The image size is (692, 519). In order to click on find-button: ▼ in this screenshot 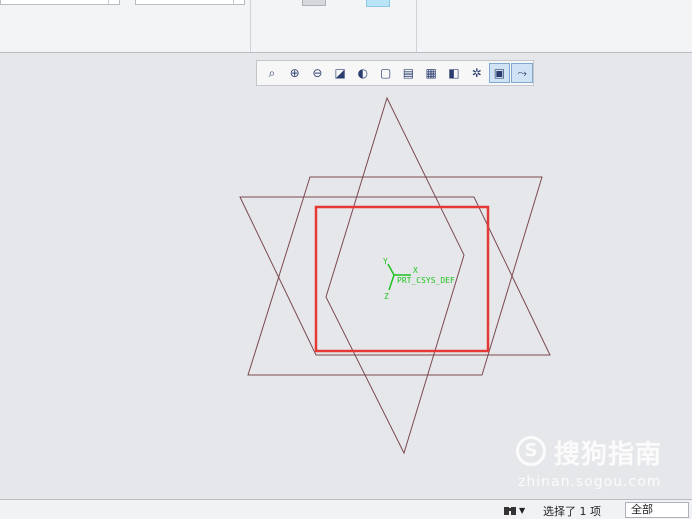, I will do `click(520, 510)`.